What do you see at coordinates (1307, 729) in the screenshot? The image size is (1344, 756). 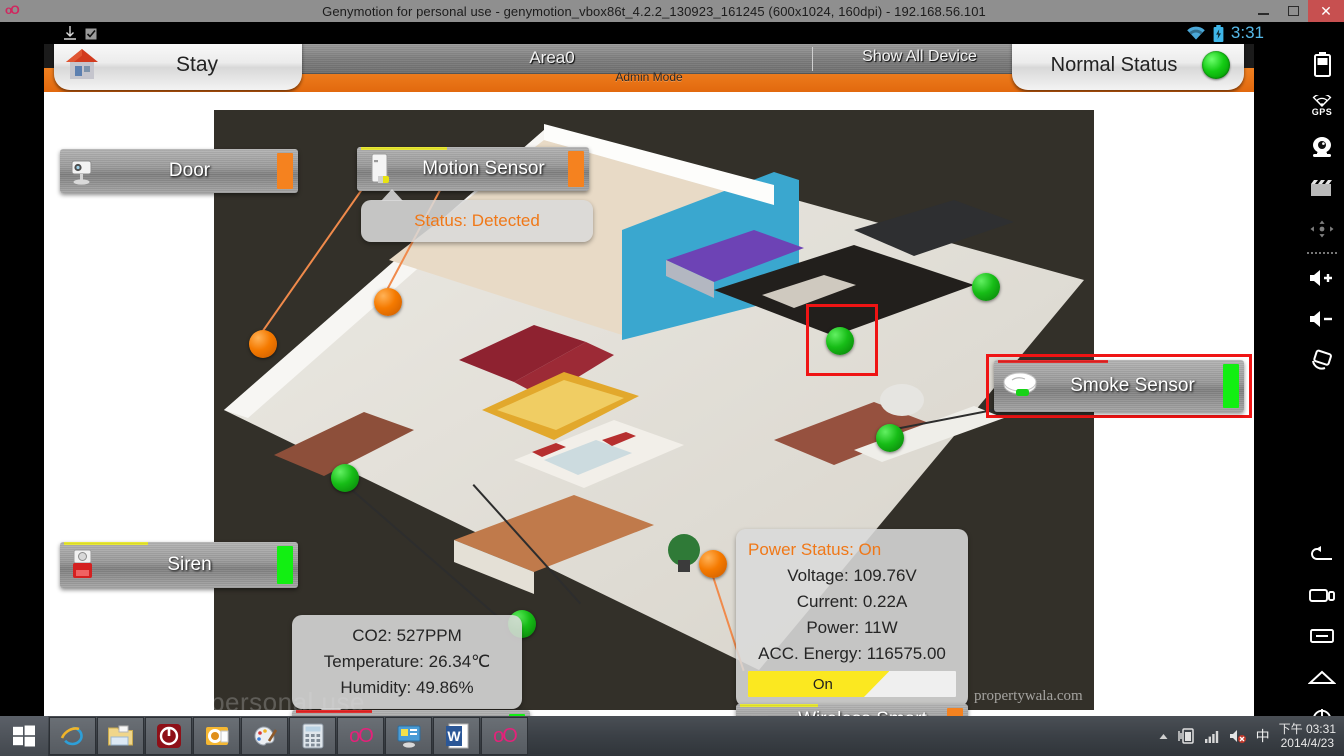 I see `tray-time: 下午 03:31` at bounding box center [1307, 729].